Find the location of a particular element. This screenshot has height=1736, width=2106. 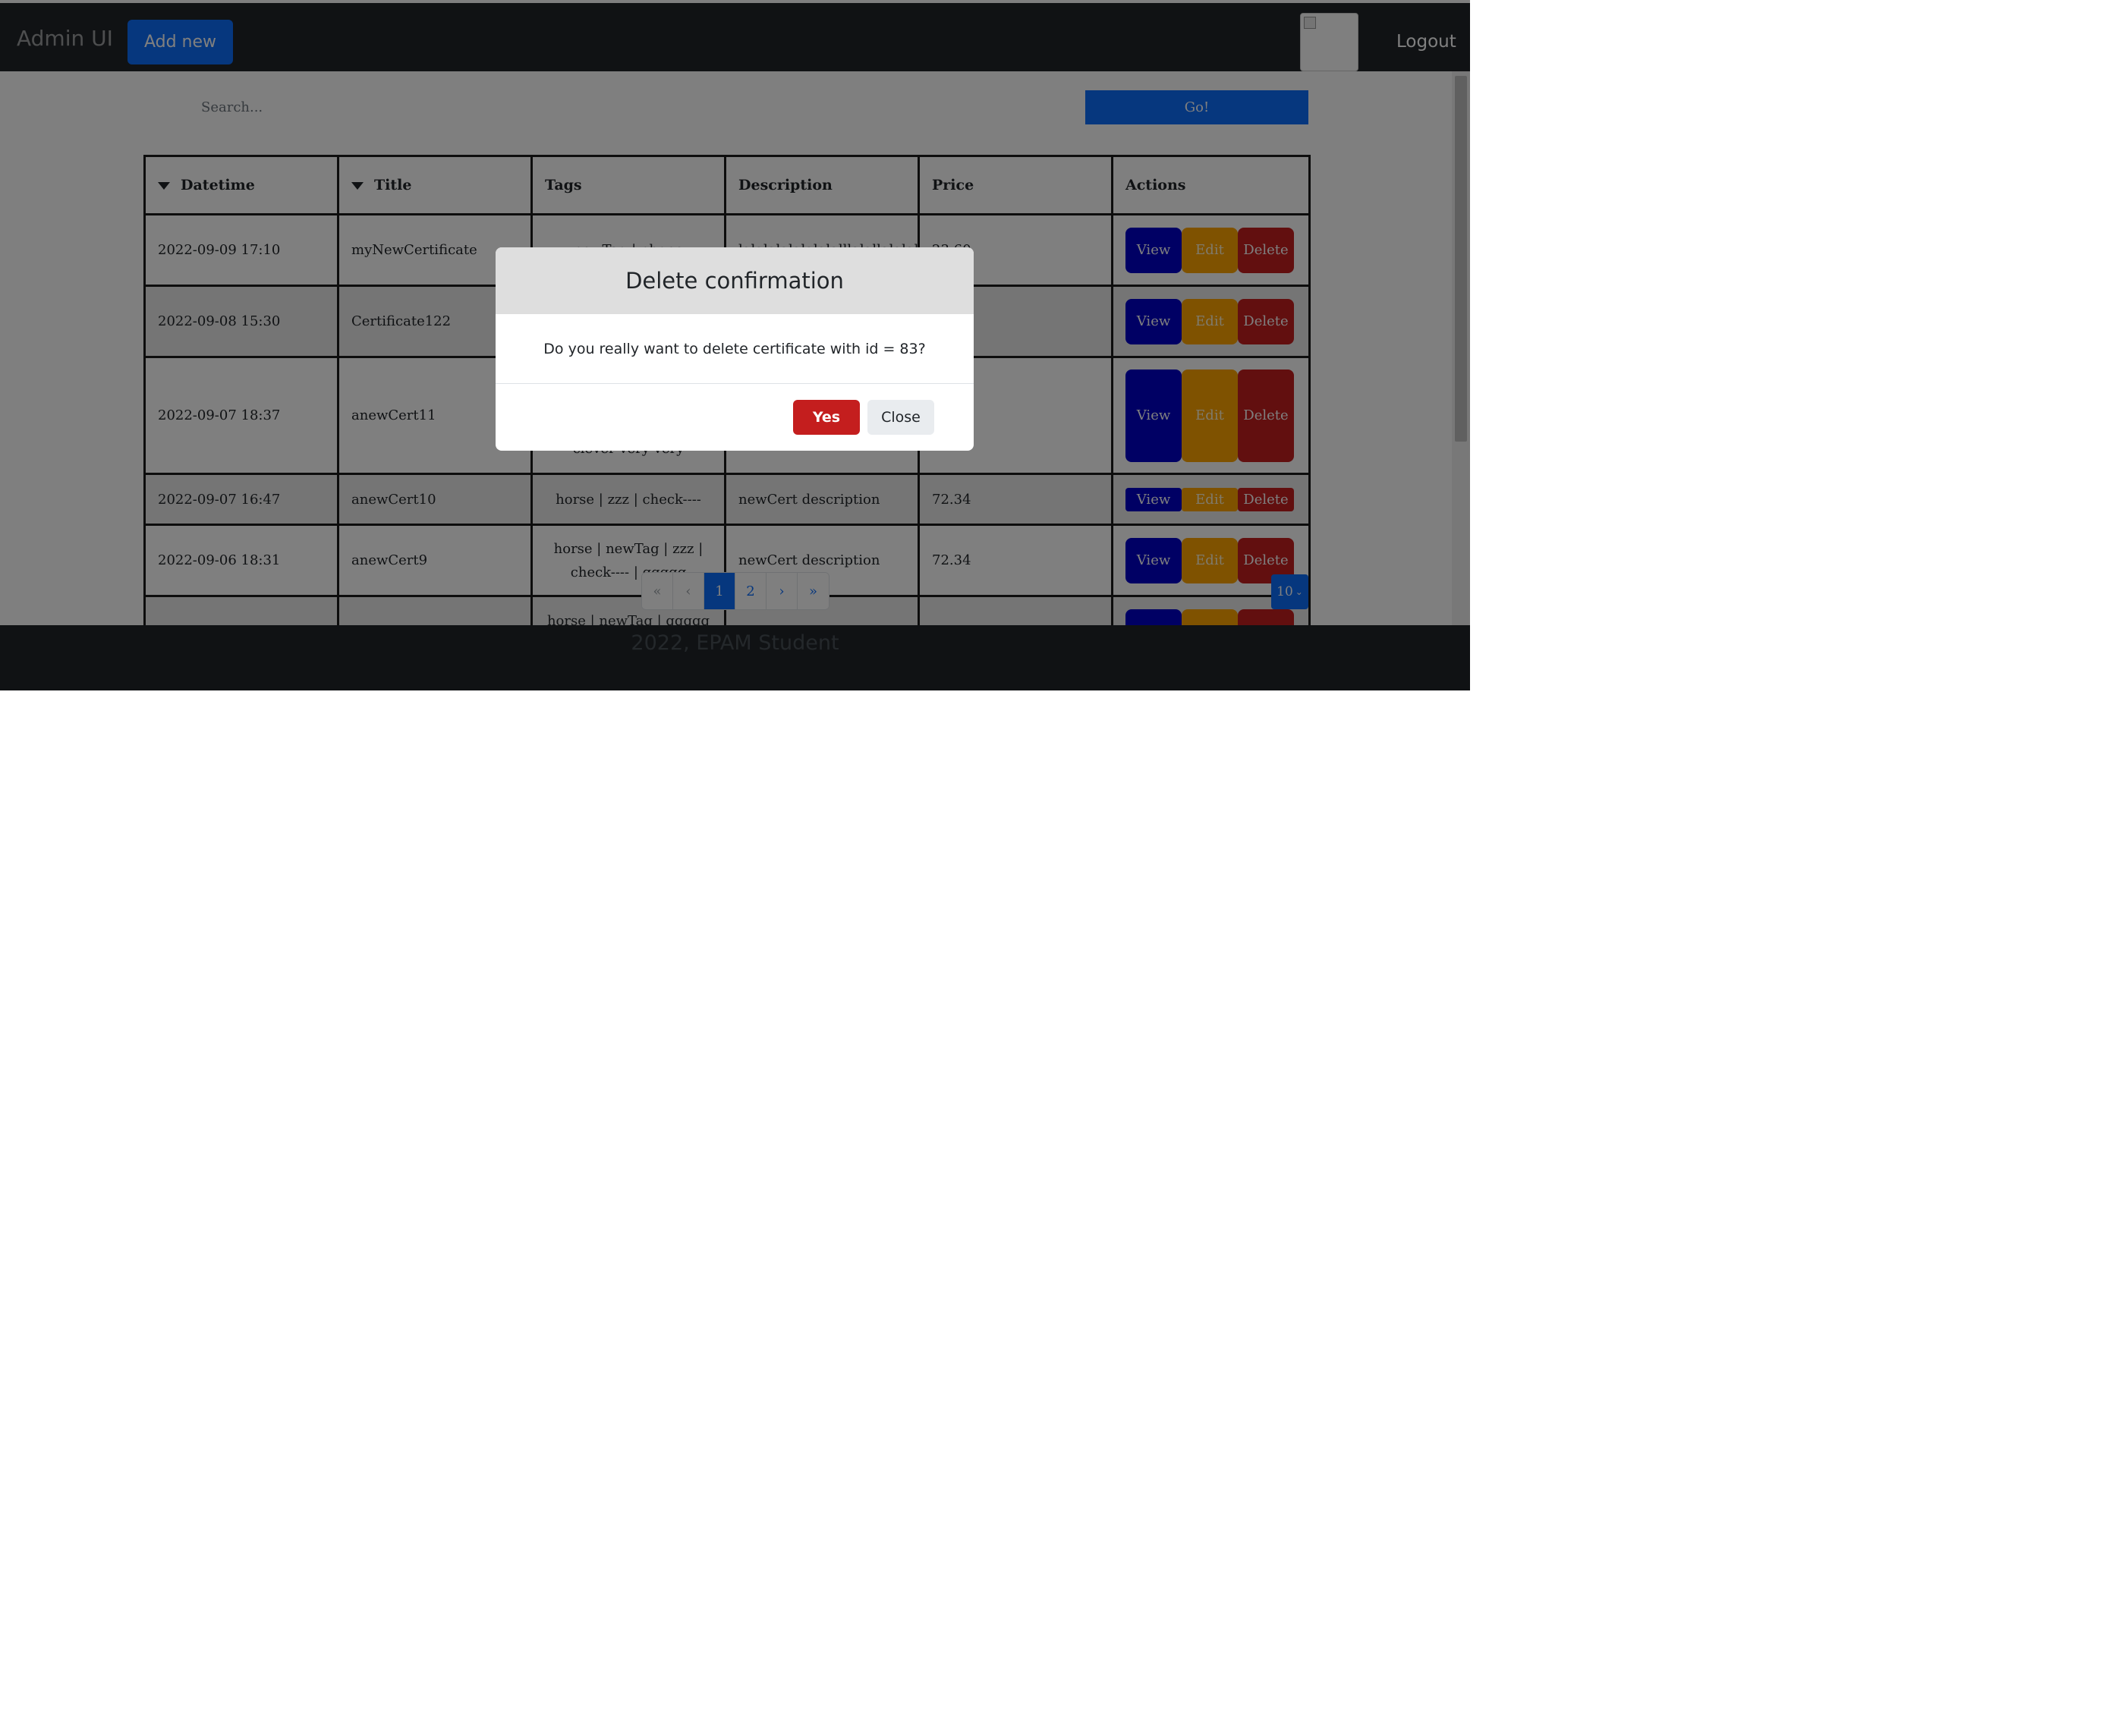

modal-close-button: Close is located at coordinates (900, 418).